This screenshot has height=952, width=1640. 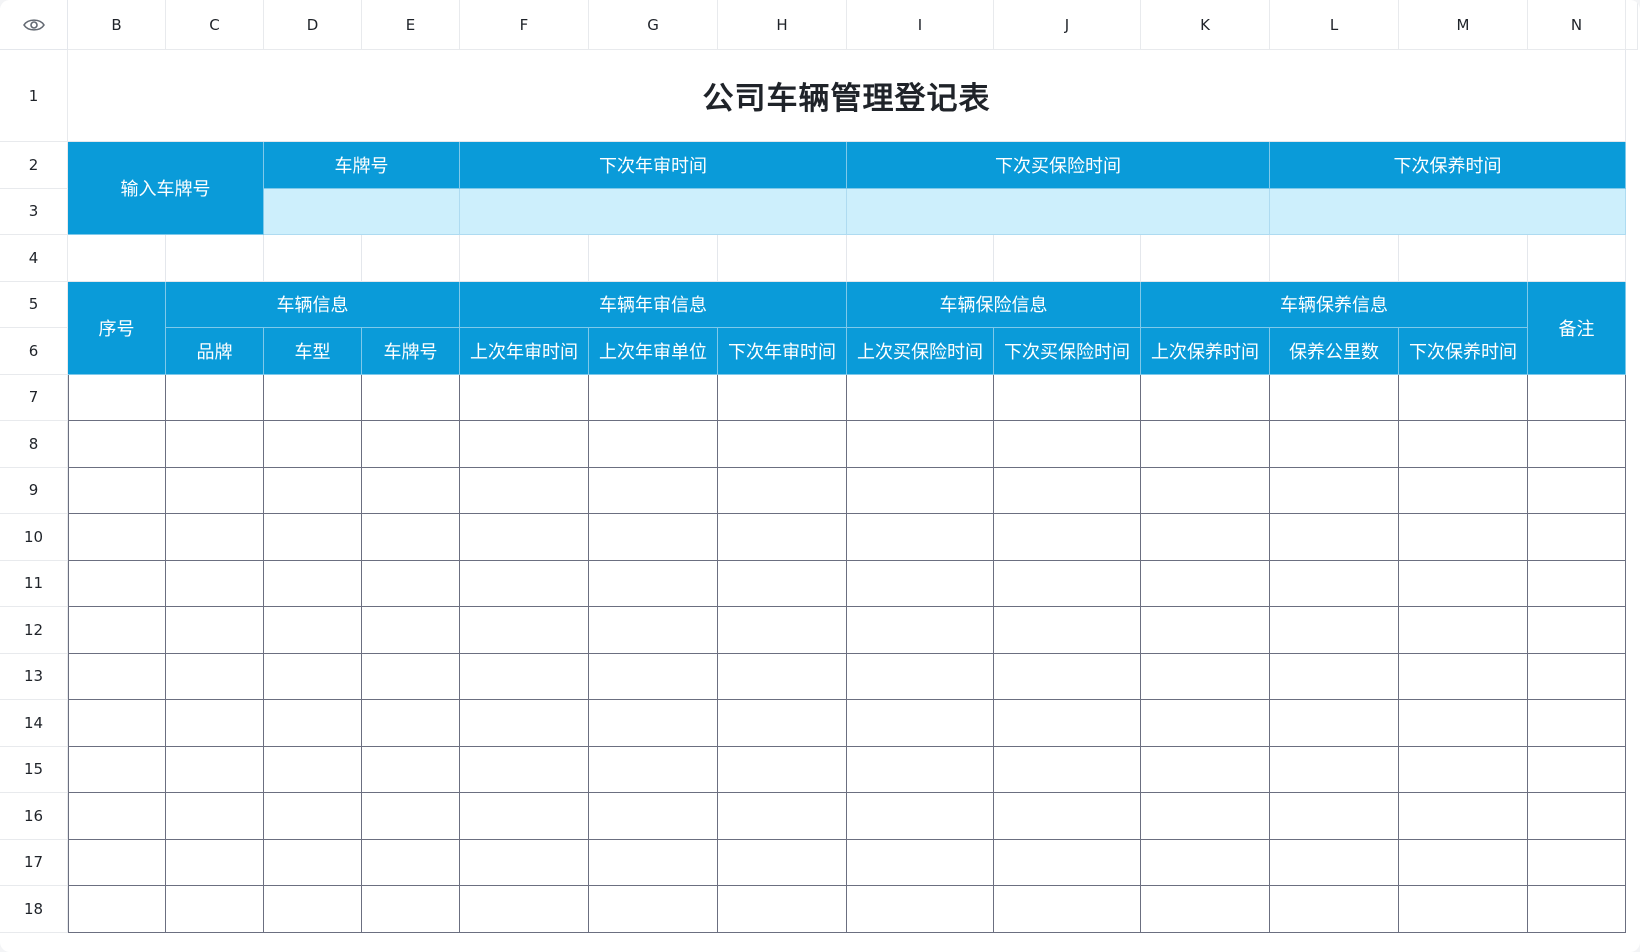 What do you see at coordinates (34, 676) in the screenshot?
I see `row-header-13: 13` at bounding box center [34, 676].